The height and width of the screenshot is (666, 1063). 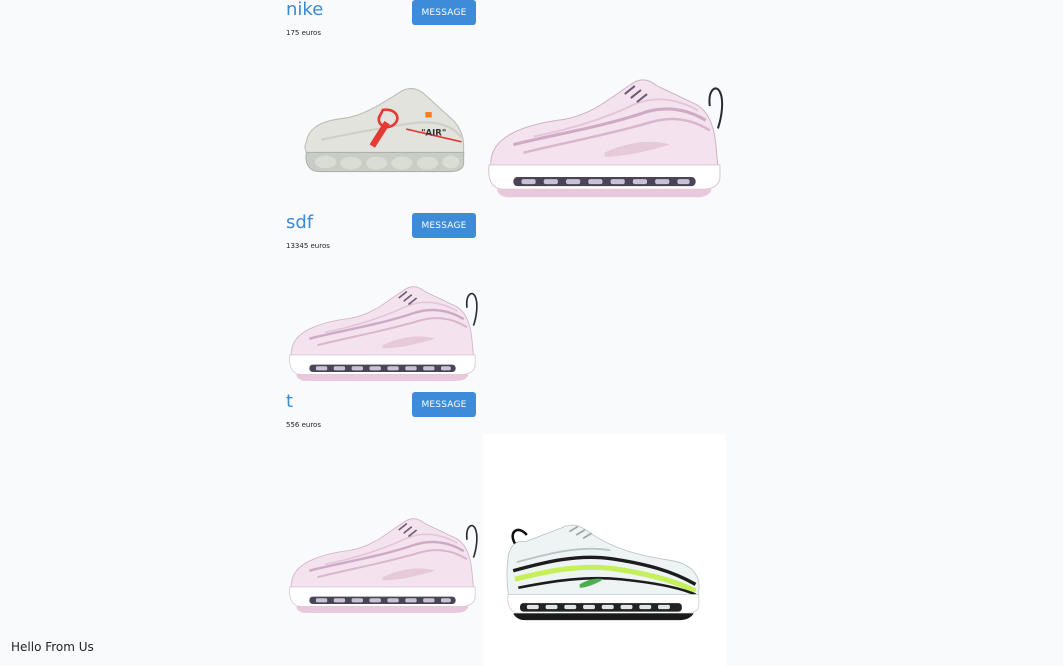 I want to click on footer-text: Hello From Us, so click(x=52, y=647).